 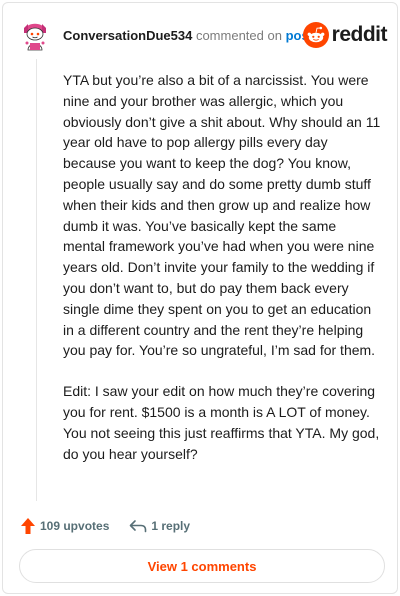 What do you see at coordinates (138, 526) in the screenshot?
I see `reply-arrow-icon` at bounding box center [138, 526].